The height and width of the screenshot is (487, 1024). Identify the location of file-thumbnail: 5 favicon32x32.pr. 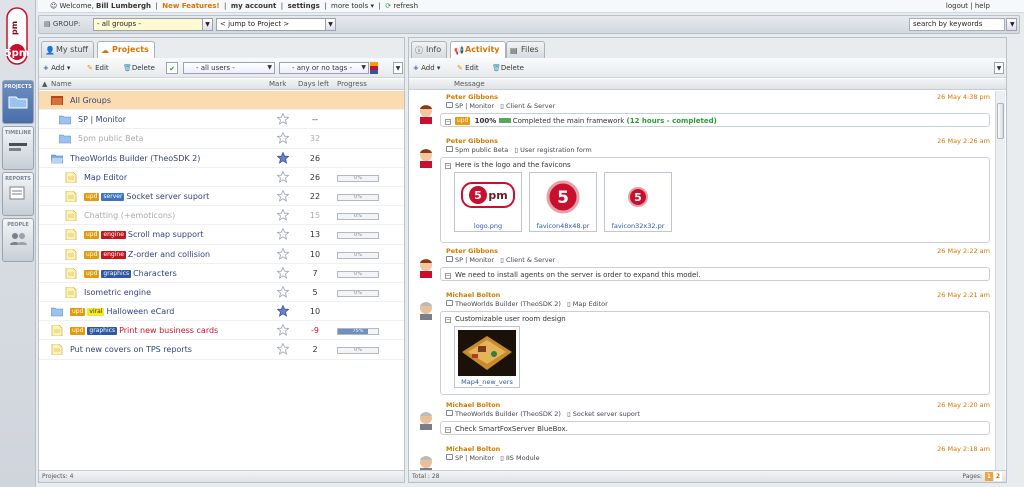
(638, 202).